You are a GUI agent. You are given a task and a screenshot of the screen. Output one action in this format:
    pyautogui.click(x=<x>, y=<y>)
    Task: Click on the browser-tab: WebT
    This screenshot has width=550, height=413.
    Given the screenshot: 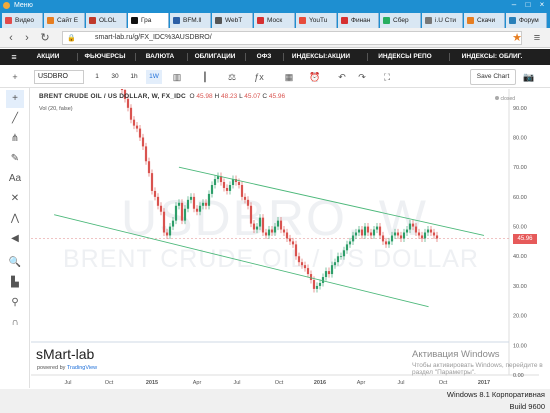 What is the action you would take?
    pyautogui.click(x=232, y=20)
    